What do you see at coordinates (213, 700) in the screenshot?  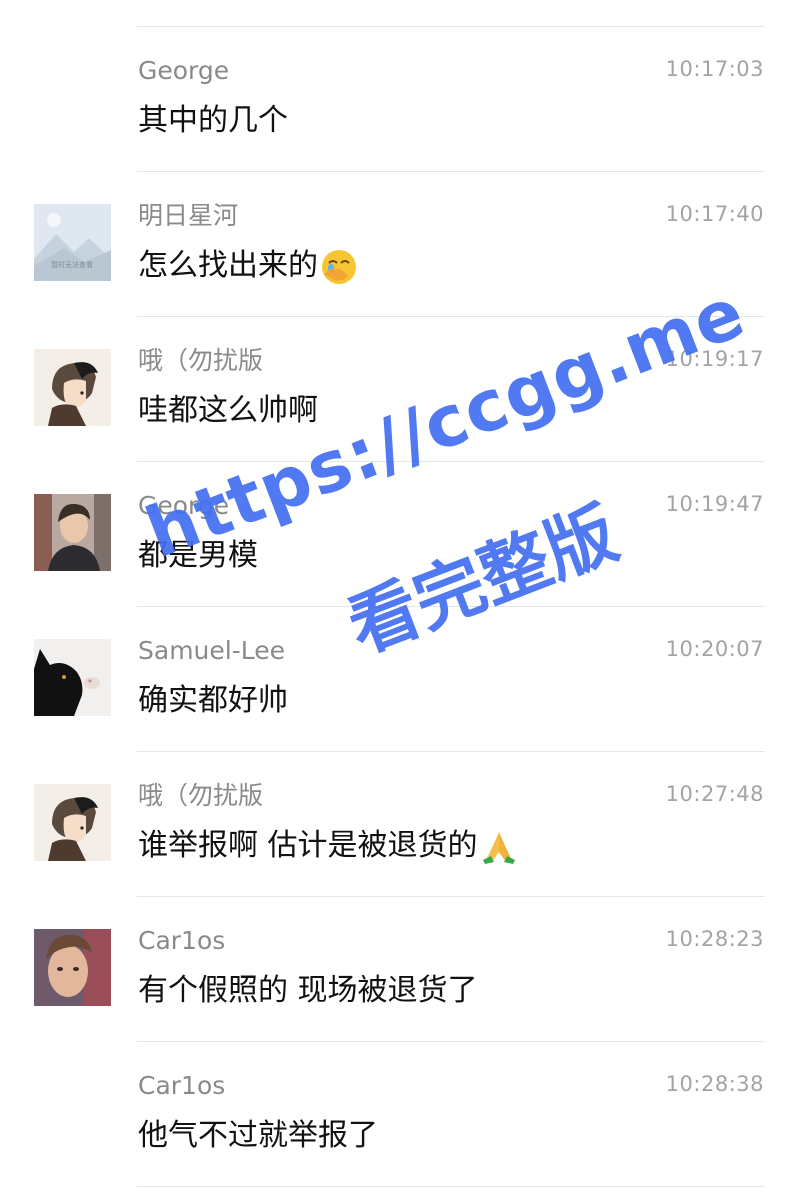 I see `message-text: 确实都好帅` at bounding box center [213, 700].